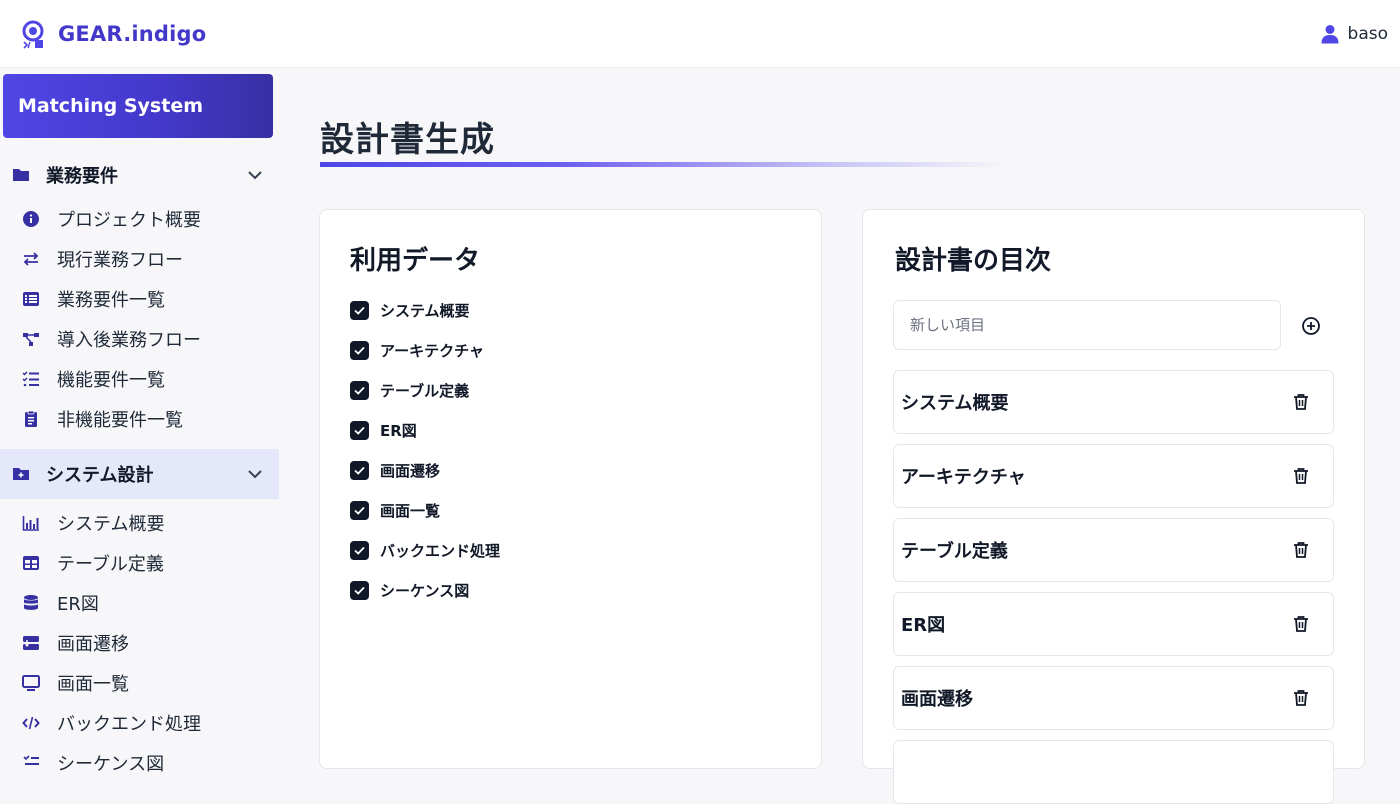 The height and width of the screenshot is (804, 1400). What do you see at coordinates (1330, 33) in the screenshot?
I see `user-icon` at bounding box center [1330, 33].